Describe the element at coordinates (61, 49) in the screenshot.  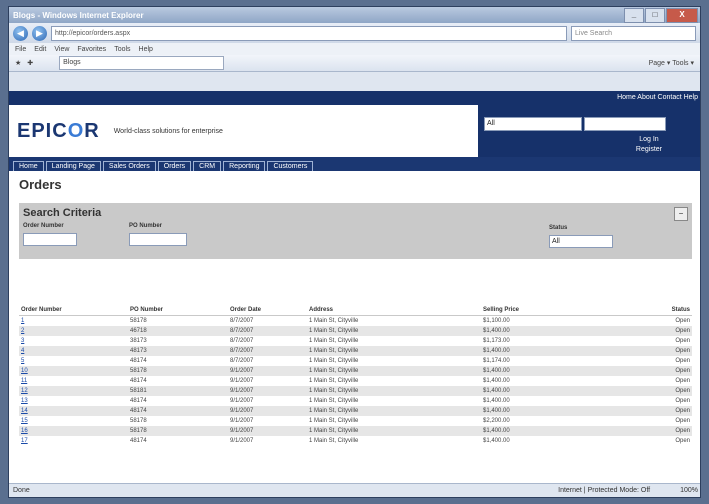
I see `menu-view: View` at that location.